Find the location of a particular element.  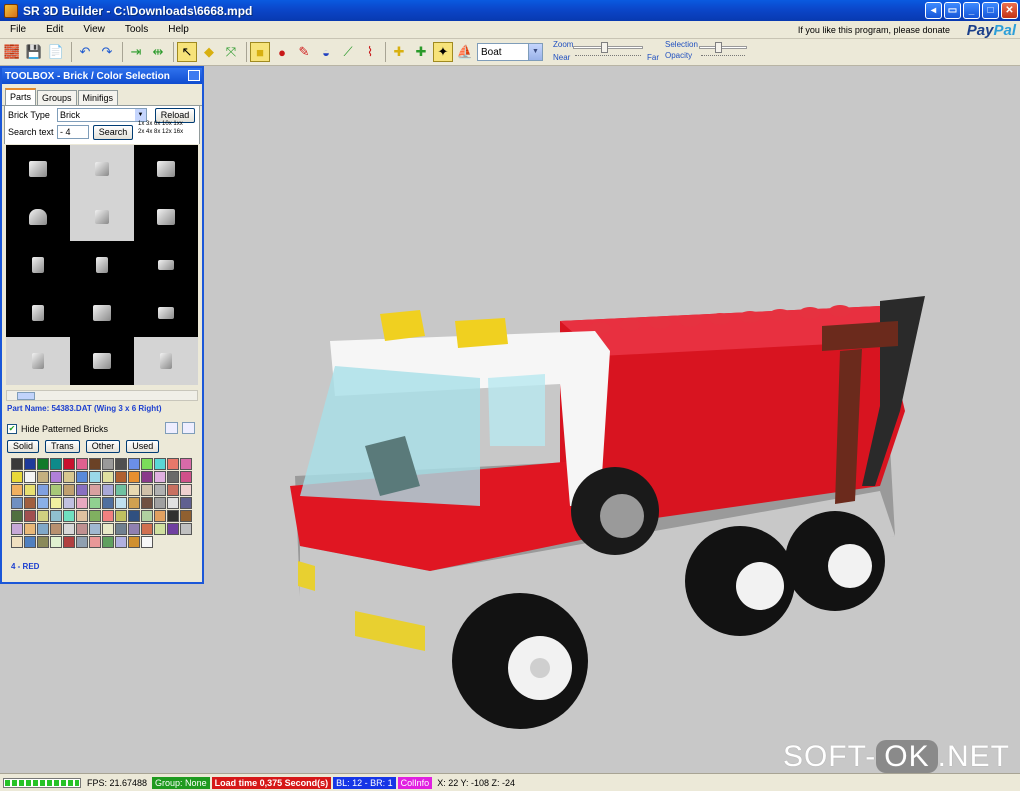

pointer-tool-icon: ↖ is located at coordinates (187, 52).